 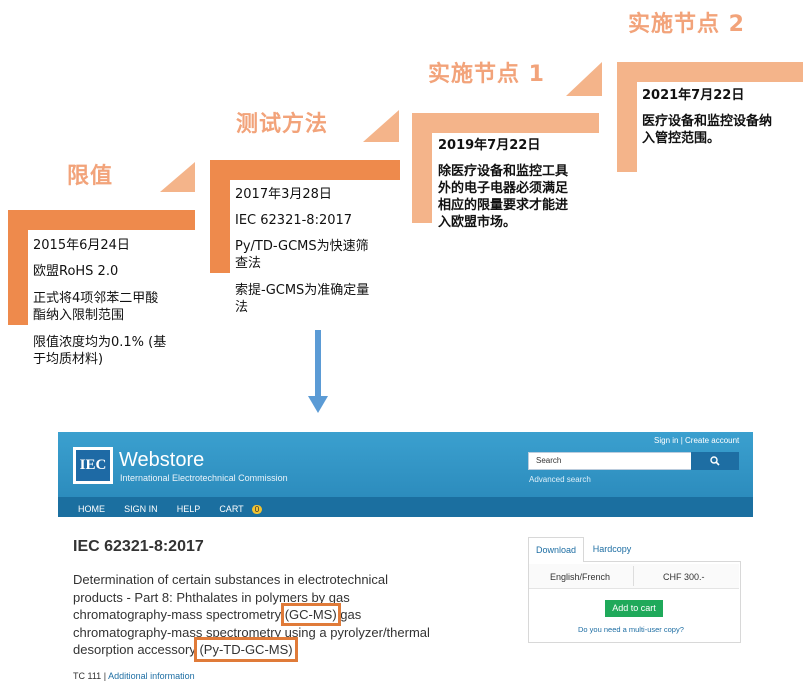 What do you see at coordinates (231, 509) in the screenshot?
I see `nav-cart: CART` at bounding box center [231, 509].